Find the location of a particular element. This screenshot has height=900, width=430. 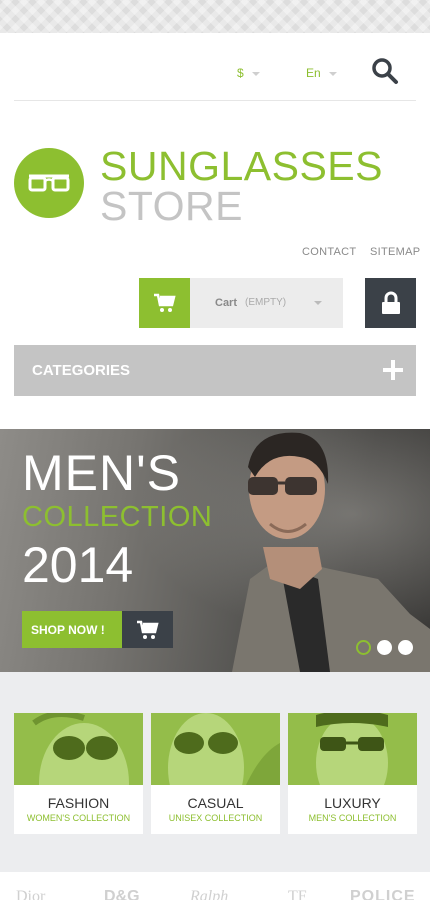

collection-sub: WOMEN'S COLLECTION is located at coordinates (78, 818).